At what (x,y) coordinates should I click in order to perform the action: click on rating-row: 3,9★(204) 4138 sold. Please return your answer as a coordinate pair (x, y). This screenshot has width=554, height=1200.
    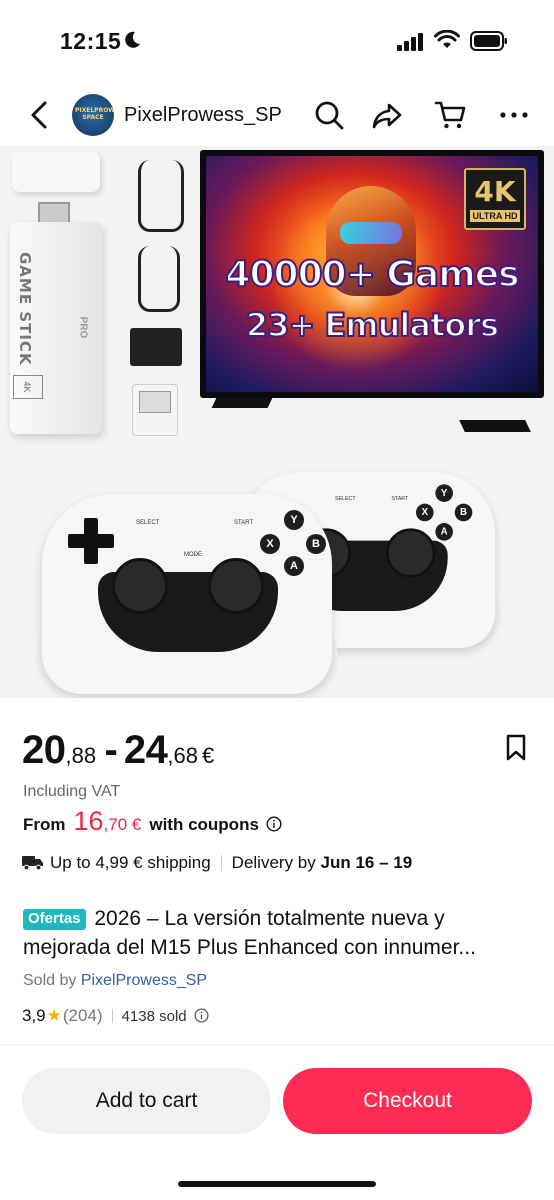
    Looking at the image, I should click on (115, 1016).